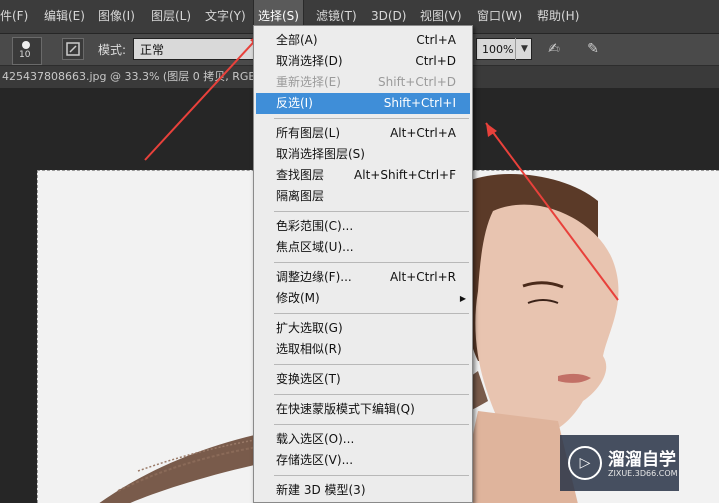 The width and height of the screenshot is (719, 503). I want to click on submenu-arrow-icon: ▶, so click(462, 298).